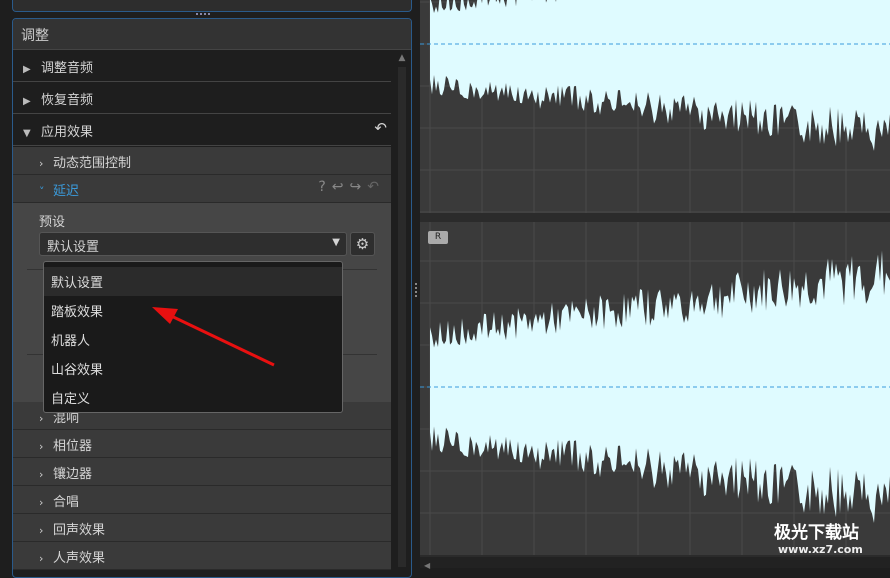  What do you see at coordinates (655, 563) in the screenshot?
I see `horizontal-scrollbar: ◀` at bounding box center [655, 563].